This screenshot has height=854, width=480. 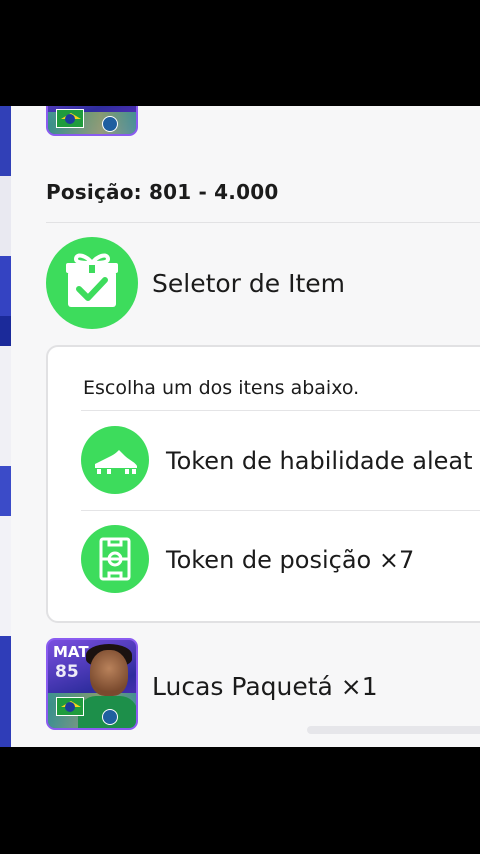 I want to click on player-card-paqueta: MAT 85, so click(x=92, y=684).